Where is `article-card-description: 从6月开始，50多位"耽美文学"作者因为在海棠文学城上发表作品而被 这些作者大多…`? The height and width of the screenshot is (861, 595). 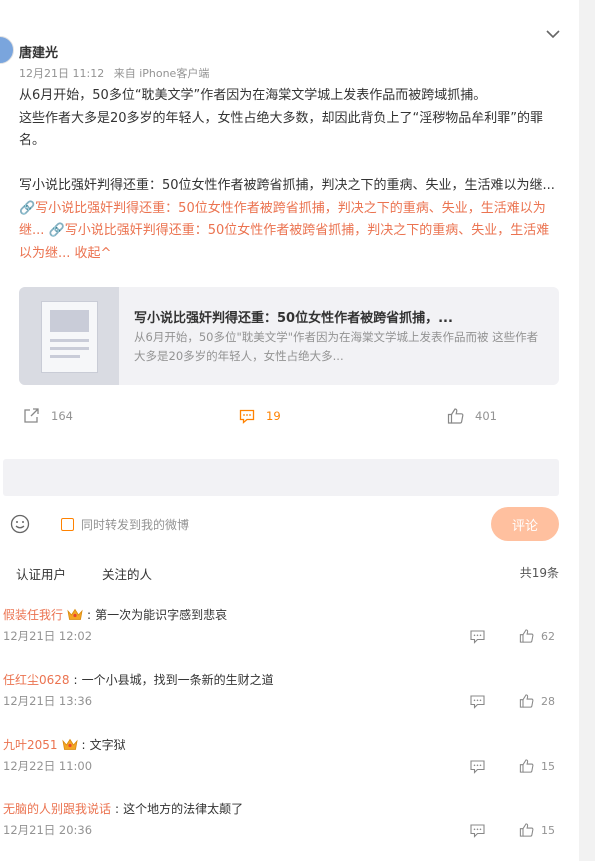 article-card-description: 从6月开始，50多位"耽美文学"作者因为在海棠文学城上发表作品而被 这些作者大多… is located at coordinates (336, 346).